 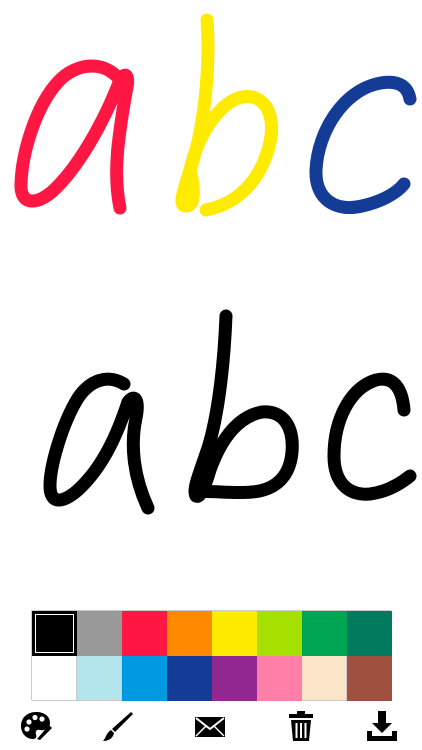 I want to click on brush-icon, so click(x=118, y=726).